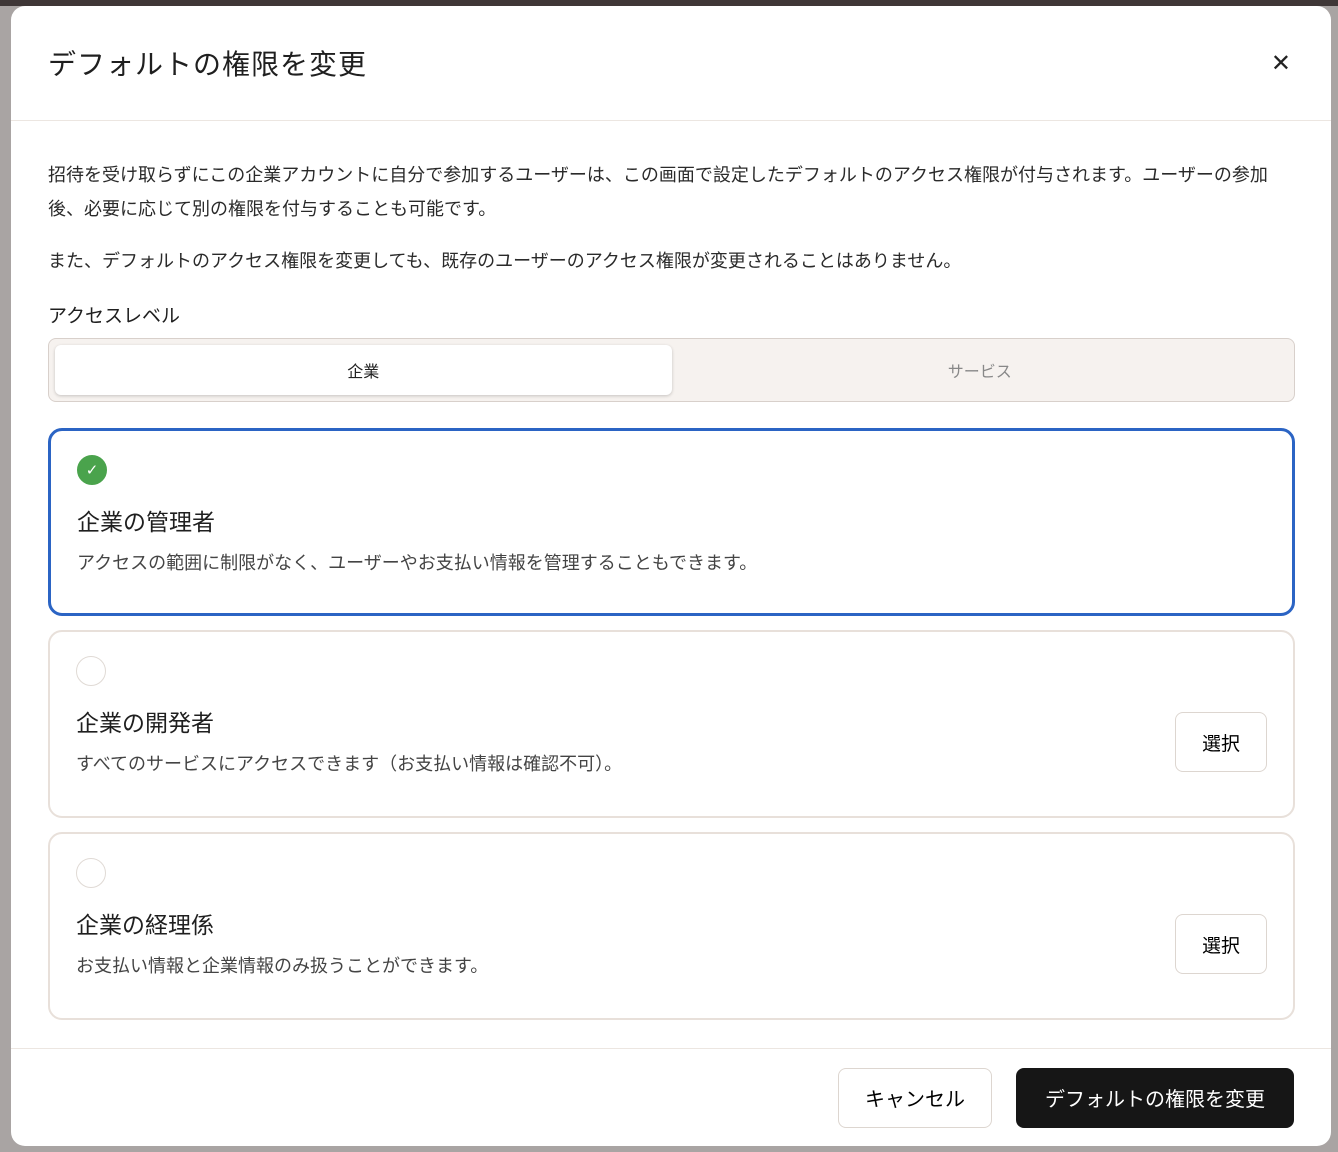 This screenshot has width=1338, height=1152. I want to click on close-button: ✕, so click(1281, 63).